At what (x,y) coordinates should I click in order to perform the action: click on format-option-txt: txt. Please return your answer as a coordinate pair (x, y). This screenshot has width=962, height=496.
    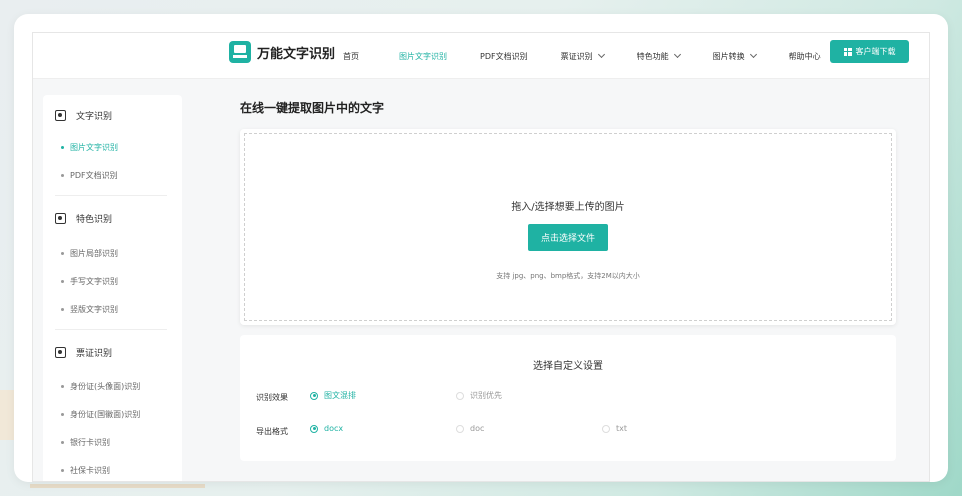
    Looking at the image, I should click on (614, 428).